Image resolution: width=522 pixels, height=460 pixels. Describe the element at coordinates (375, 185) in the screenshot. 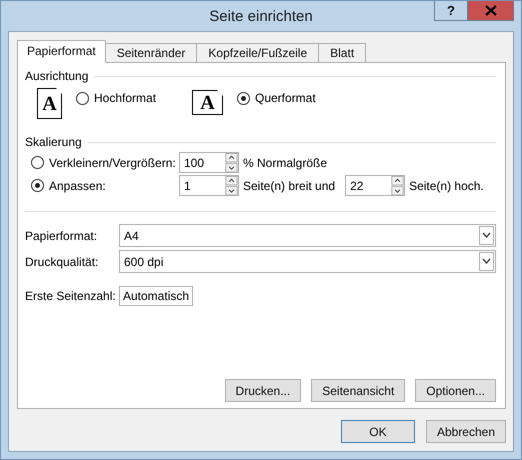

I see `spin-field: 22` at that location.